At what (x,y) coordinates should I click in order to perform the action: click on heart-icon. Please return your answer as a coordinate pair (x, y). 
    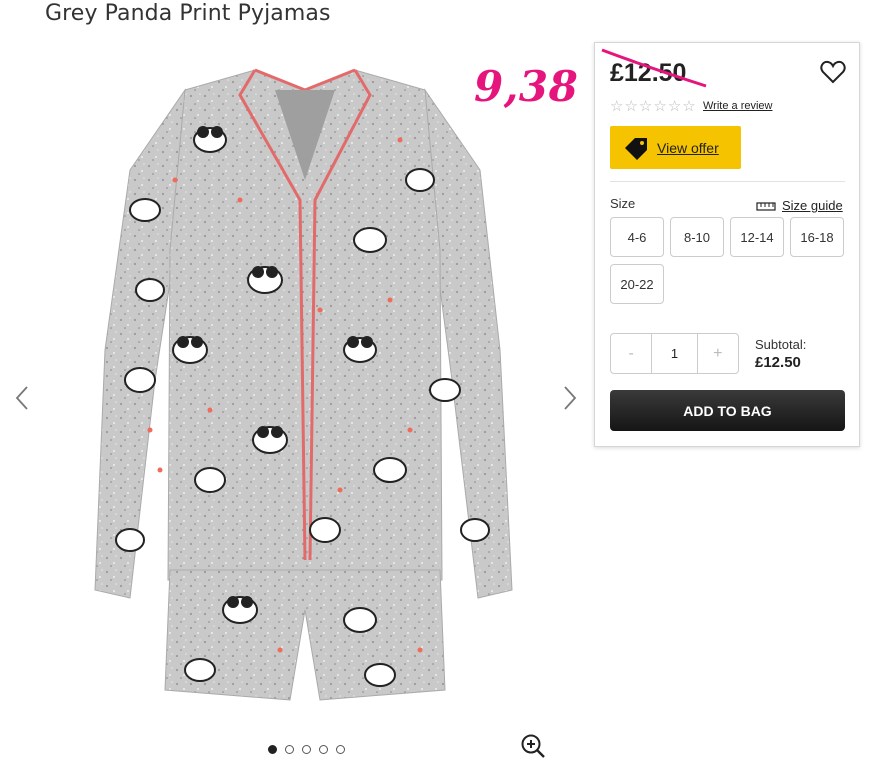
    Looking at the image, I should click on (833, 72).